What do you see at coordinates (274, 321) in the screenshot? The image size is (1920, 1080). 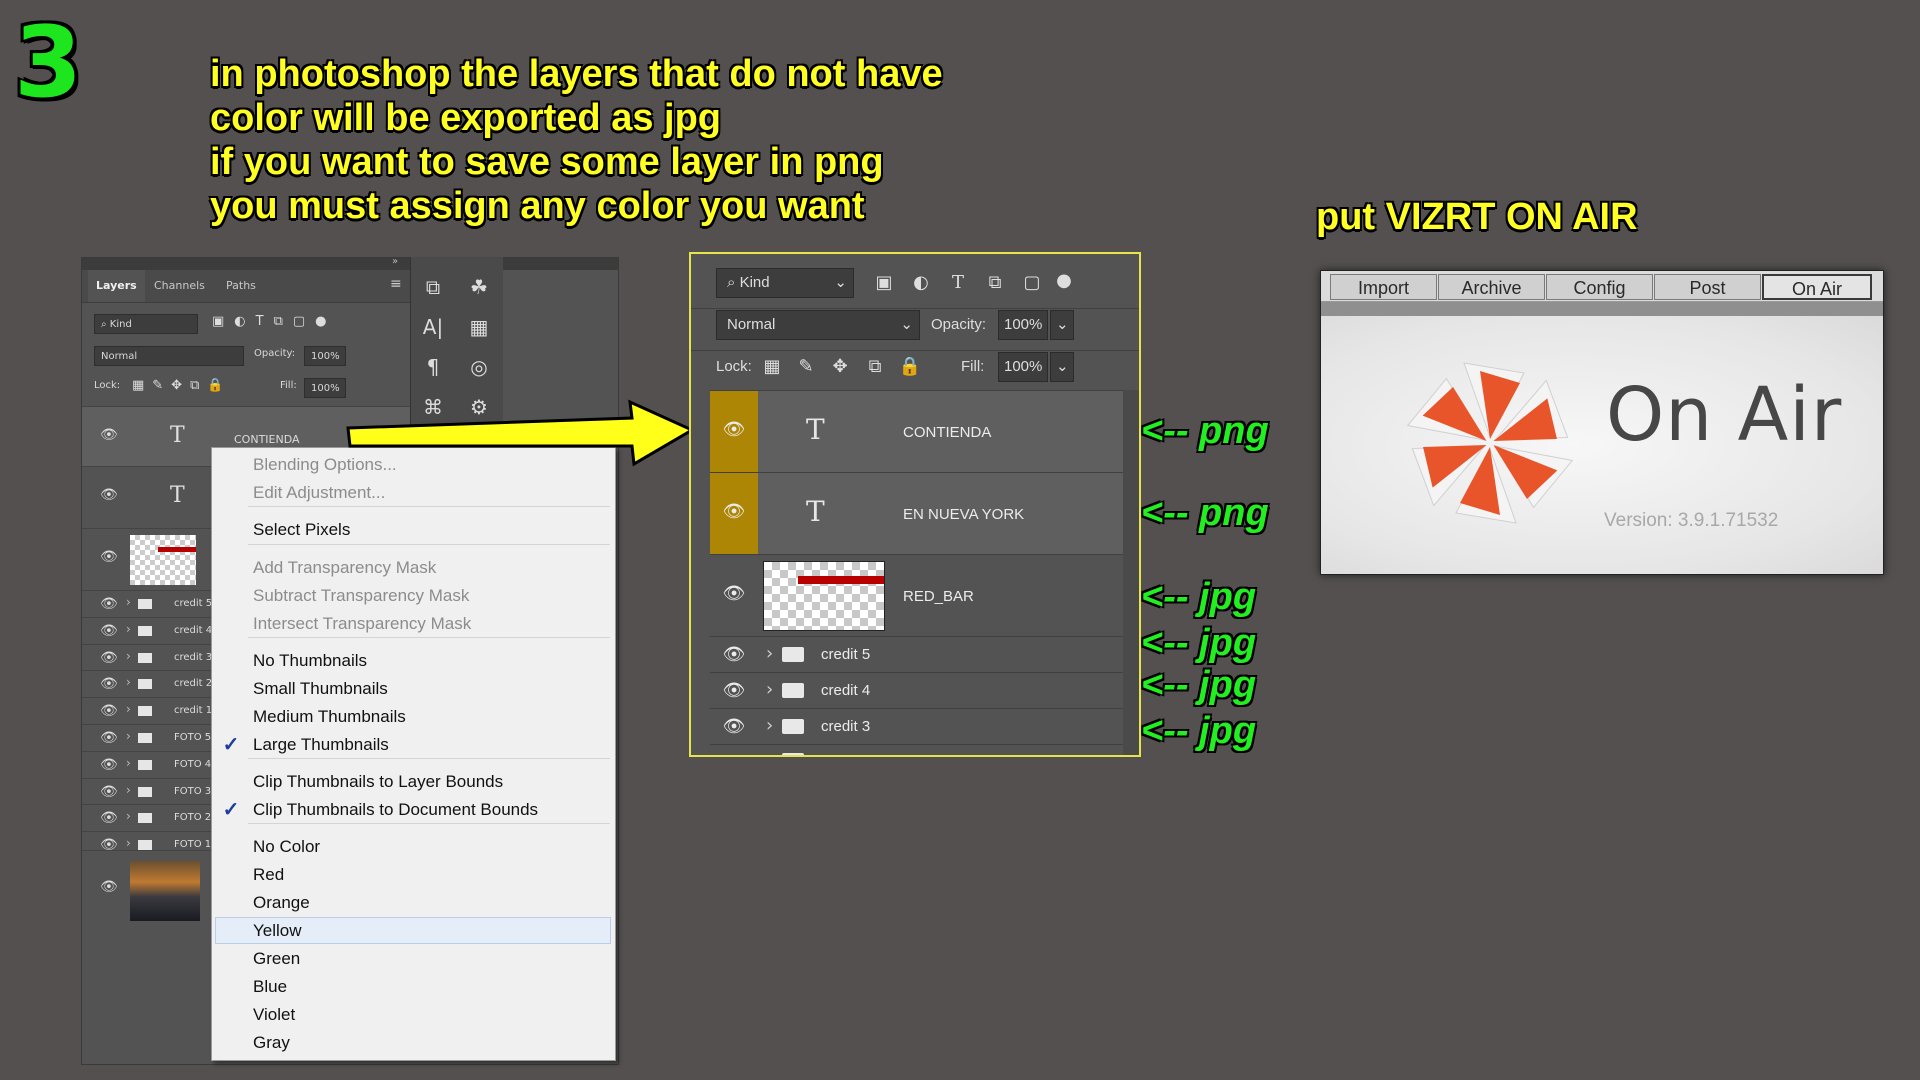 I see `filter-icons: ▣◐T⧉▢●` at bounding box center [274, 321].